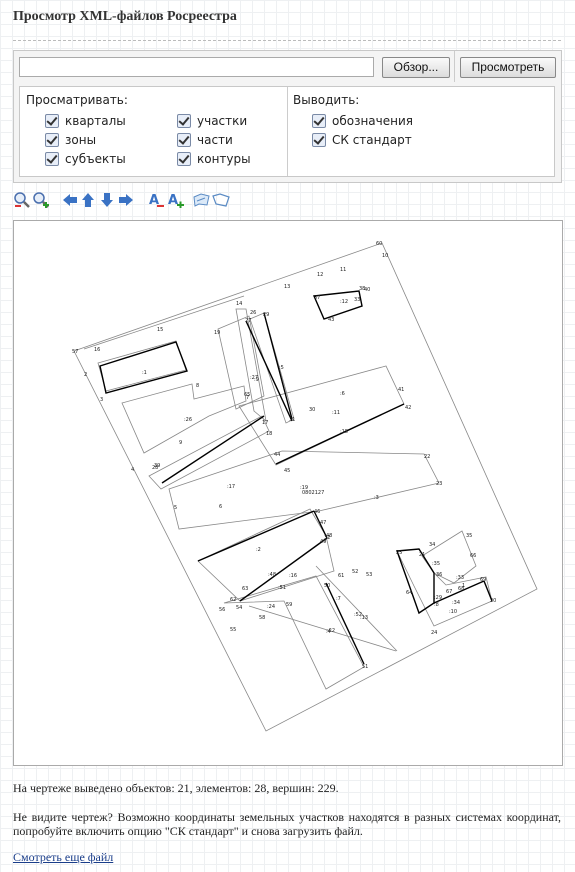 The width and height of the screenshot is (575, 872). What do you see at coordinates (357, 300) in the screenshot?
I see `vertex-label: 33` at bounding box center [357, 300].